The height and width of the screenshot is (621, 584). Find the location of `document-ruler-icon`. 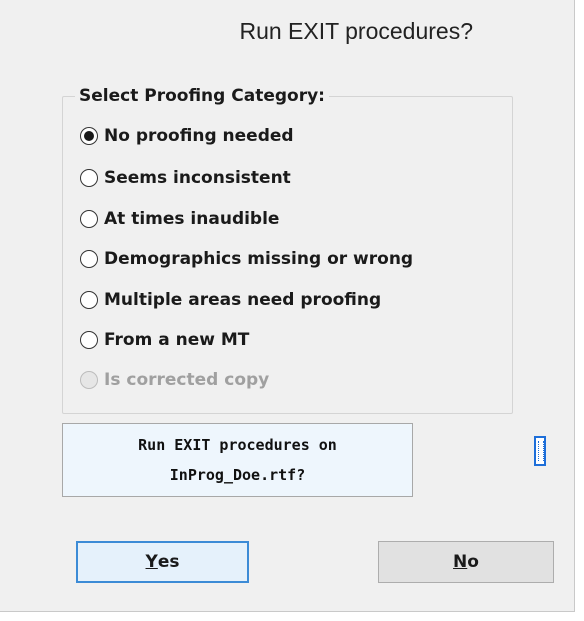

document-ruler-icon is located at coordinates (540, 451).